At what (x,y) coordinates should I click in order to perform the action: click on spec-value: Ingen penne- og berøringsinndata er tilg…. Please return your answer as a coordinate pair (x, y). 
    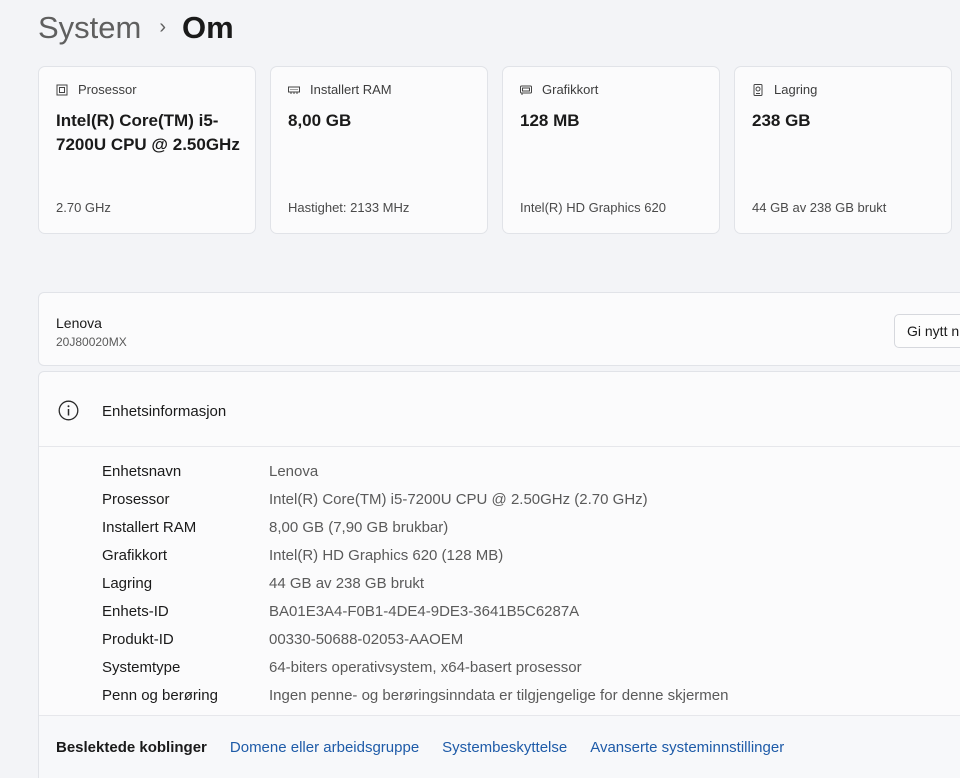
    Looking at the image, I should click on (499, 695).